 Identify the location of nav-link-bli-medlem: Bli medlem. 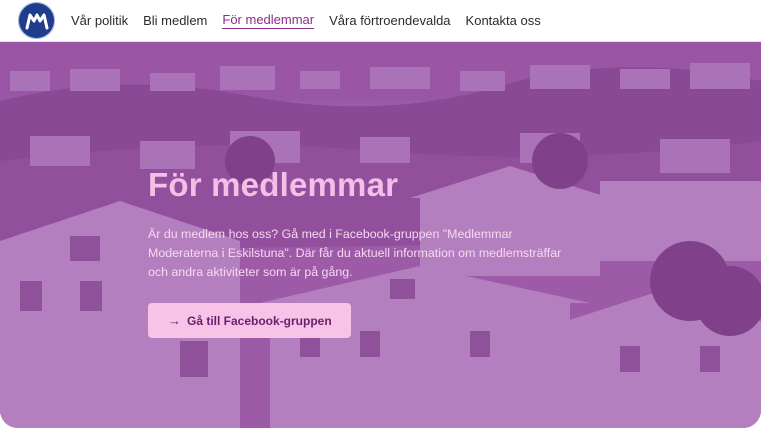
(175, 21).